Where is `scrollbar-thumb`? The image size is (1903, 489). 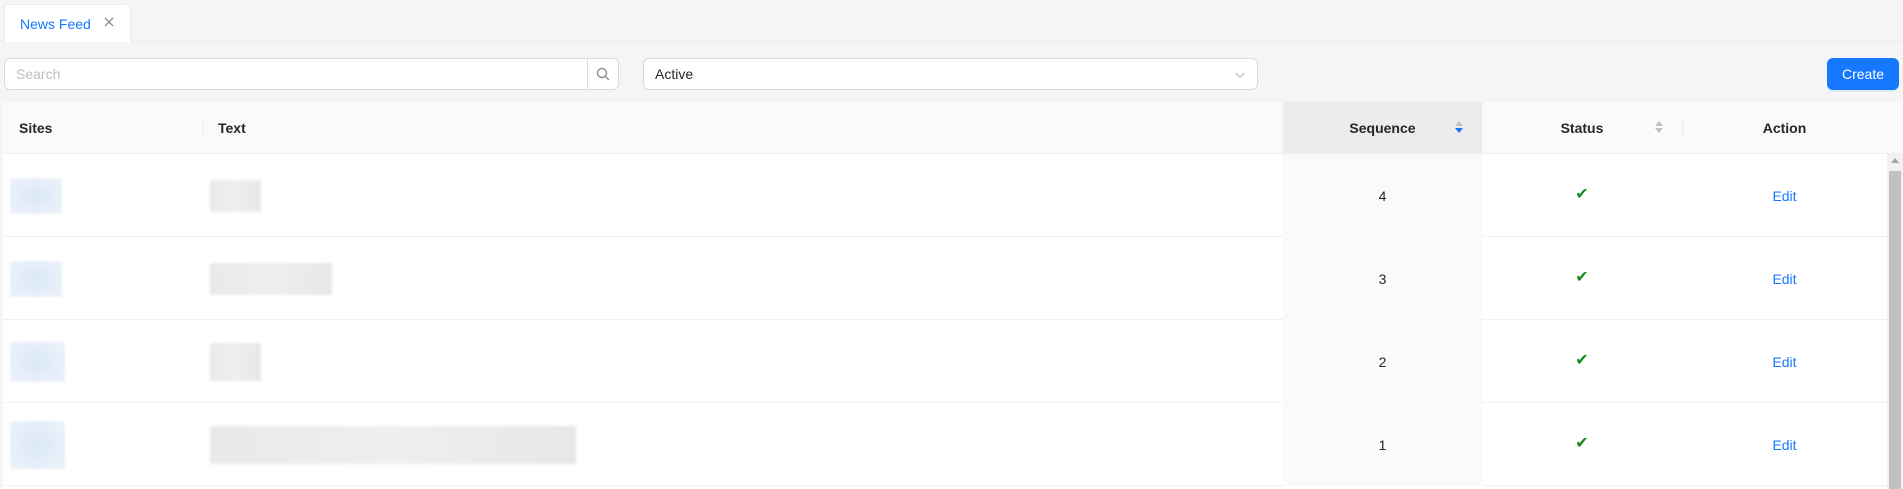 scrollbar-thumb is located at coordinates (1895, 330).